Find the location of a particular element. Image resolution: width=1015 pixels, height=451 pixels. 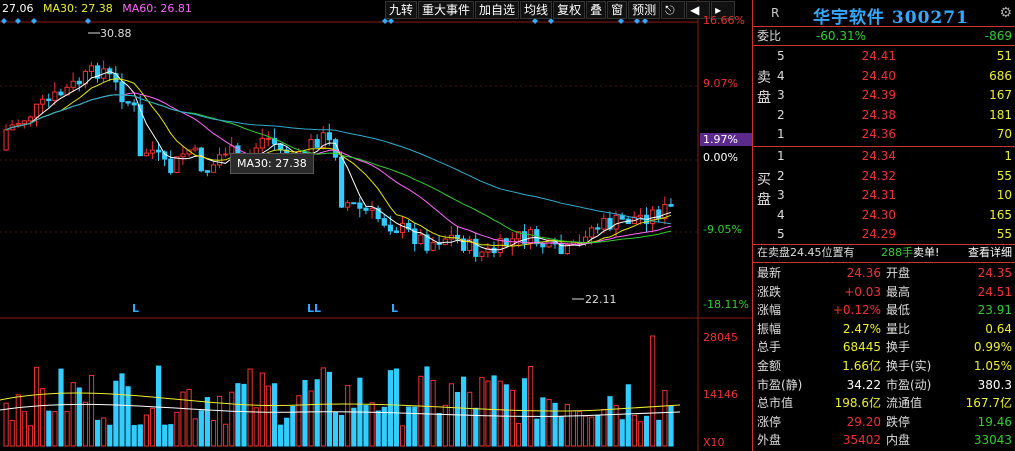

toolbar-events-button: 重大事件 is located at coordinates (446, 10).